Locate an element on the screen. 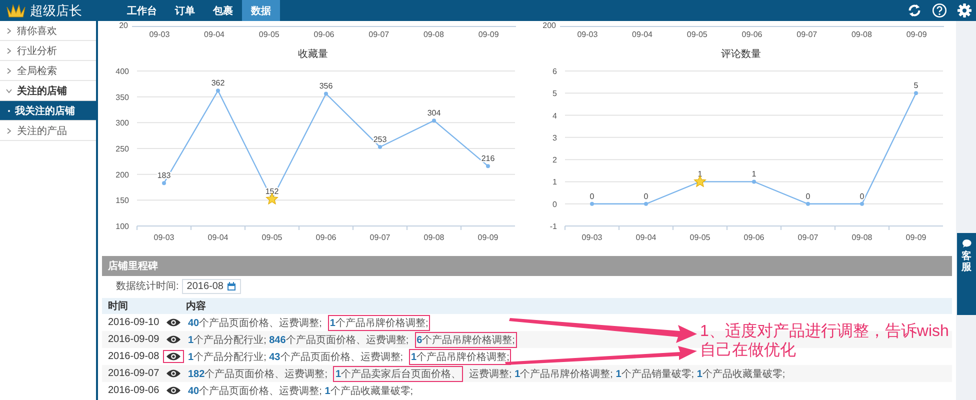  axis-label: 4 is located at coordinates (554, 115).